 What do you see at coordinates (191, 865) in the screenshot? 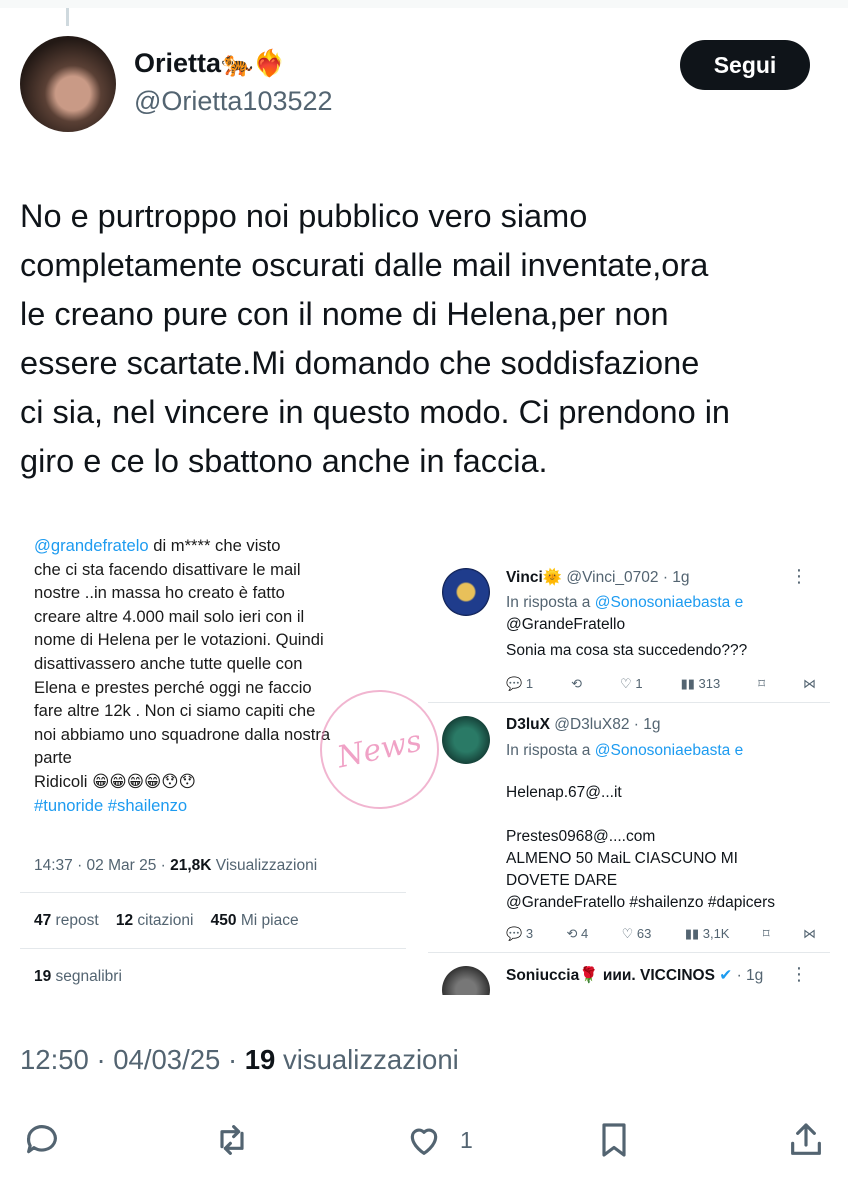
I see `embedded-views-count: 21,8K` at bounding box center [191, 865].